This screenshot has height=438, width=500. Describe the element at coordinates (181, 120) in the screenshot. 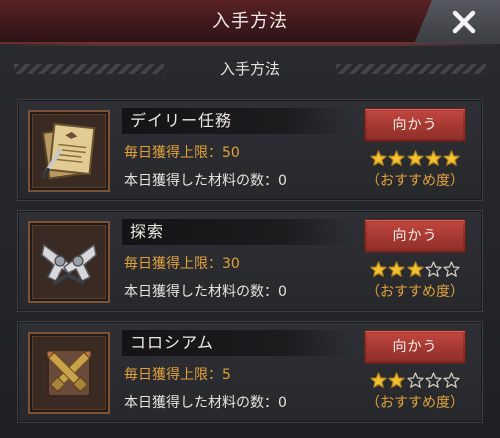

I see `source-name: デイリー任務` at that location.